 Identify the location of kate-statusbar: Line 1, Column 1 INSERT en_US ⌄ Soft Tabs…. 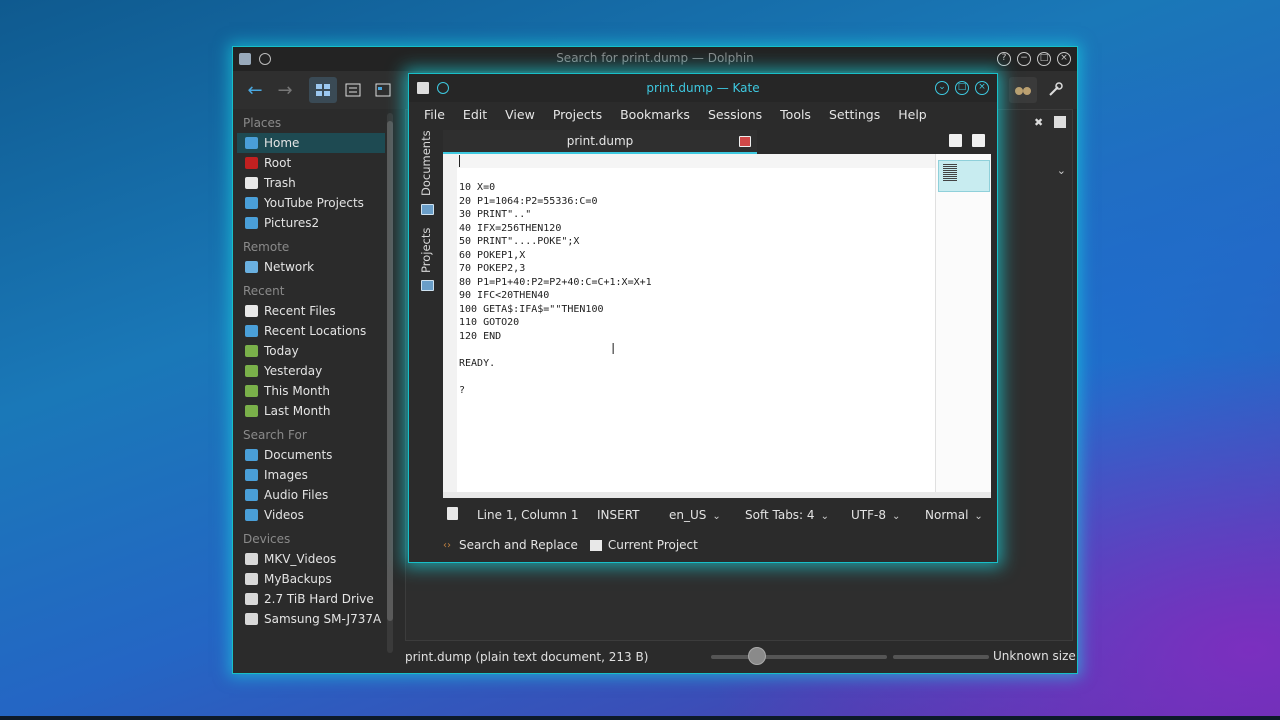
(717, 515).